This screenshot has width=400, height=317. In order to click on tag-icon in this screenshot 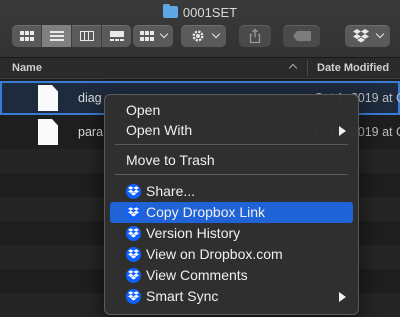, I will do `click(301, 36)`.